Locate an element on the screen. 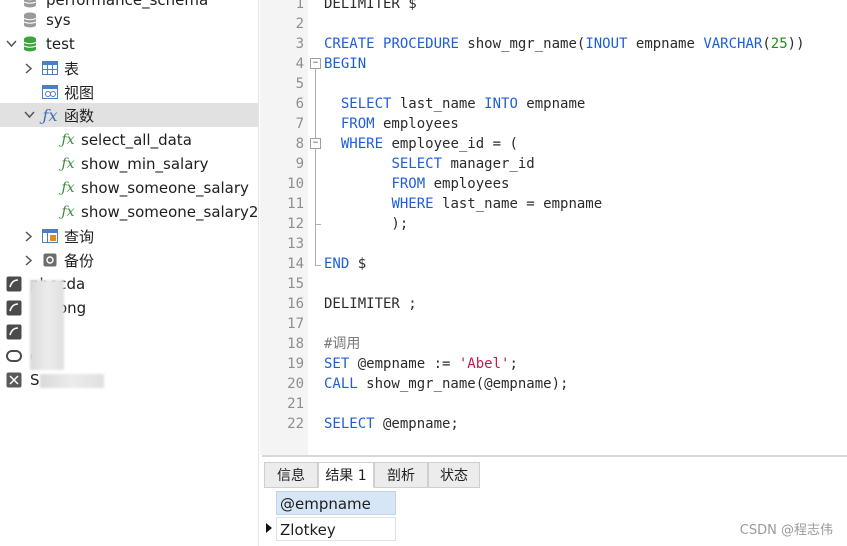 The image size is (847, 546). tab-result-1: 结果 1 is located at coordinates (346, 475).